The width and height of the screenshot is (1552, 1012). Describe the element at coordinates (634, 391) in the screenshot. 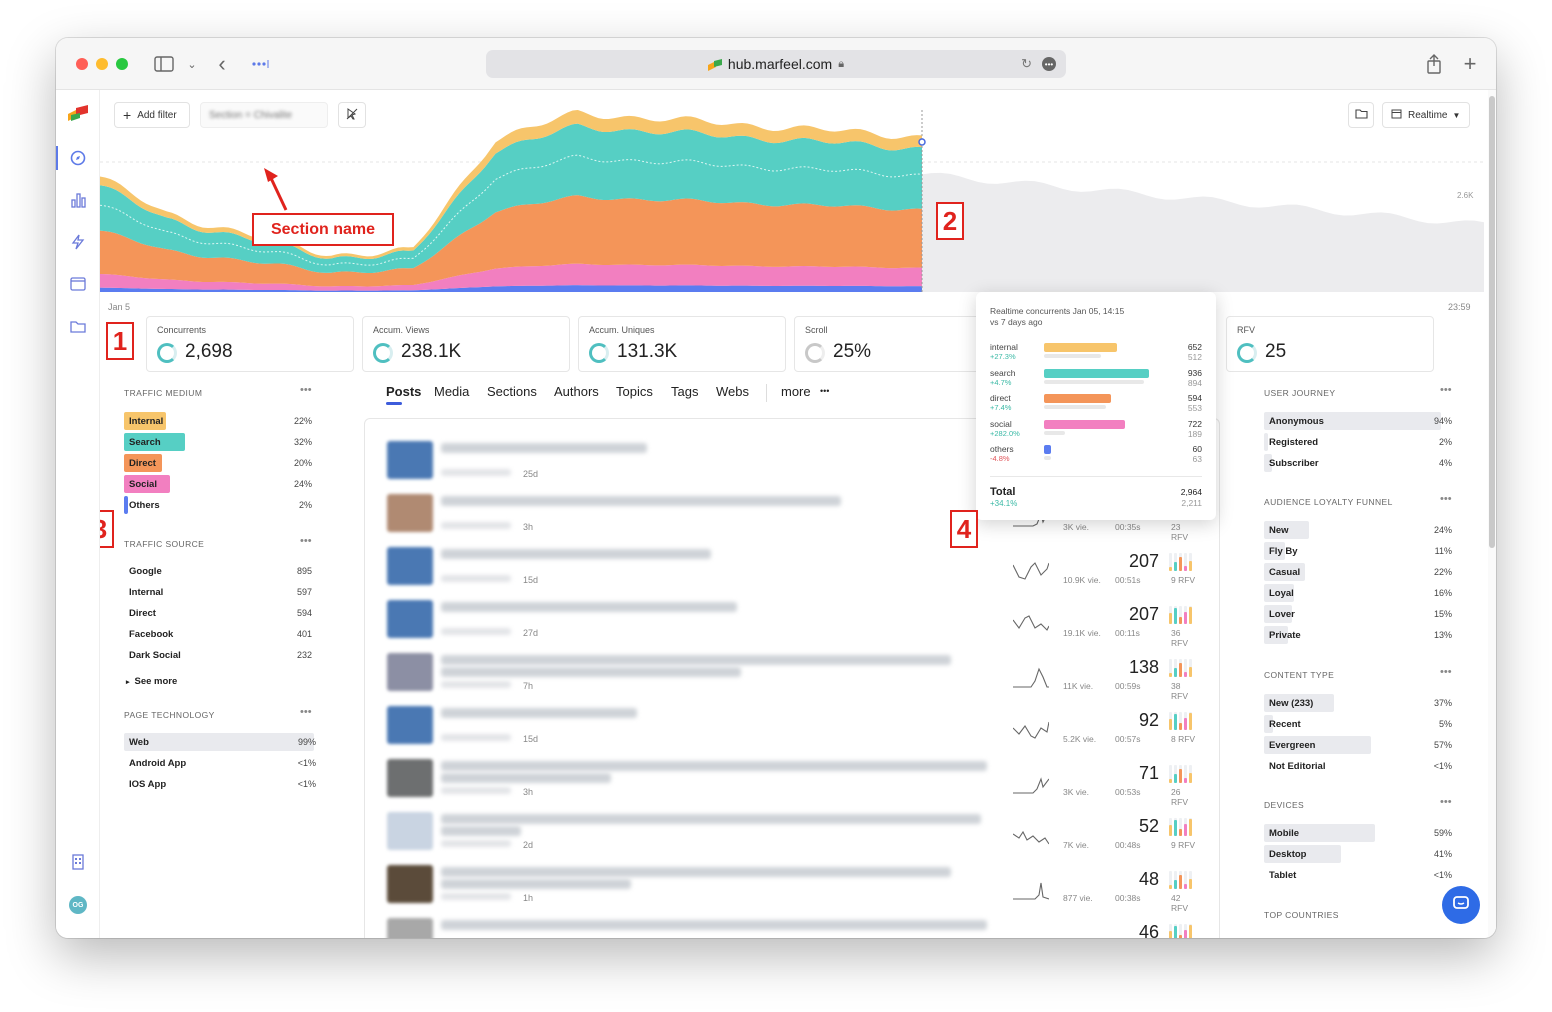

I see `tab-topics: Topics` at that location.